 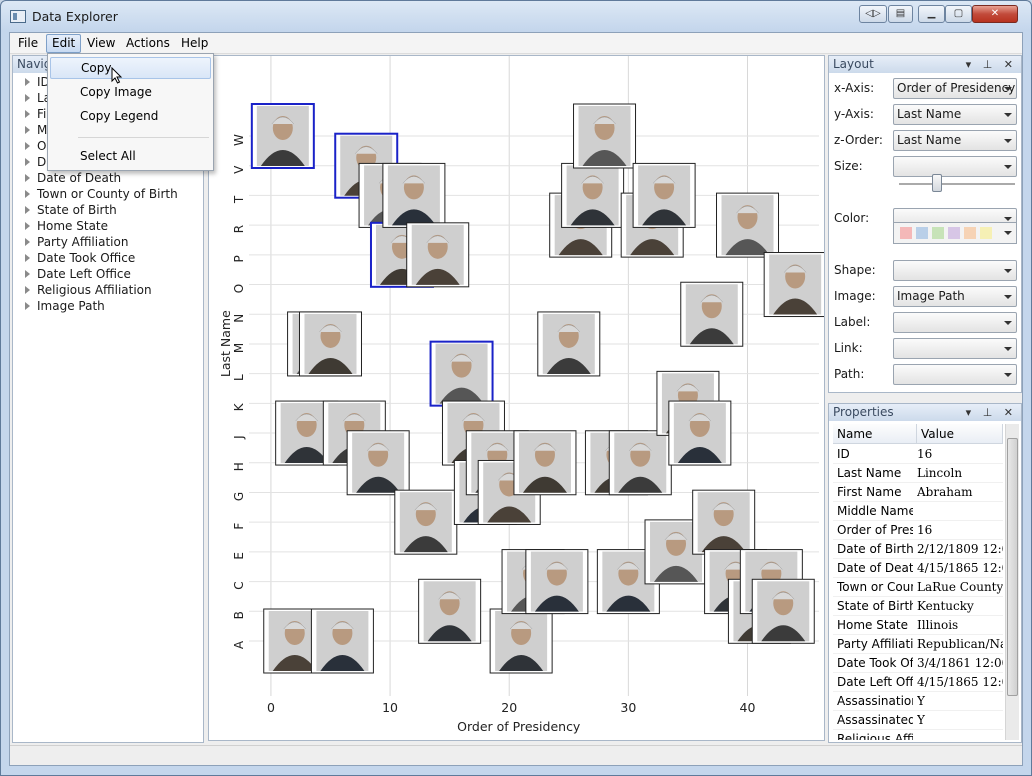 What do you see at coordinates (148, 43) in the screenshot?
I see `menu-actions: Actions` at bounding box center [148, 43].